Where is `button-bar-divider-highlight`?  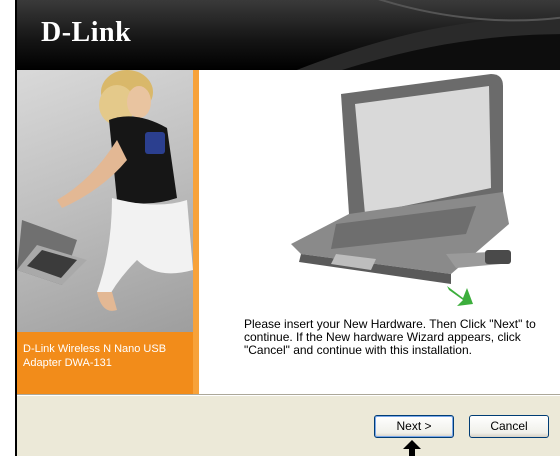 button-bar-divider-highlight is located at coordinates (288, 395).